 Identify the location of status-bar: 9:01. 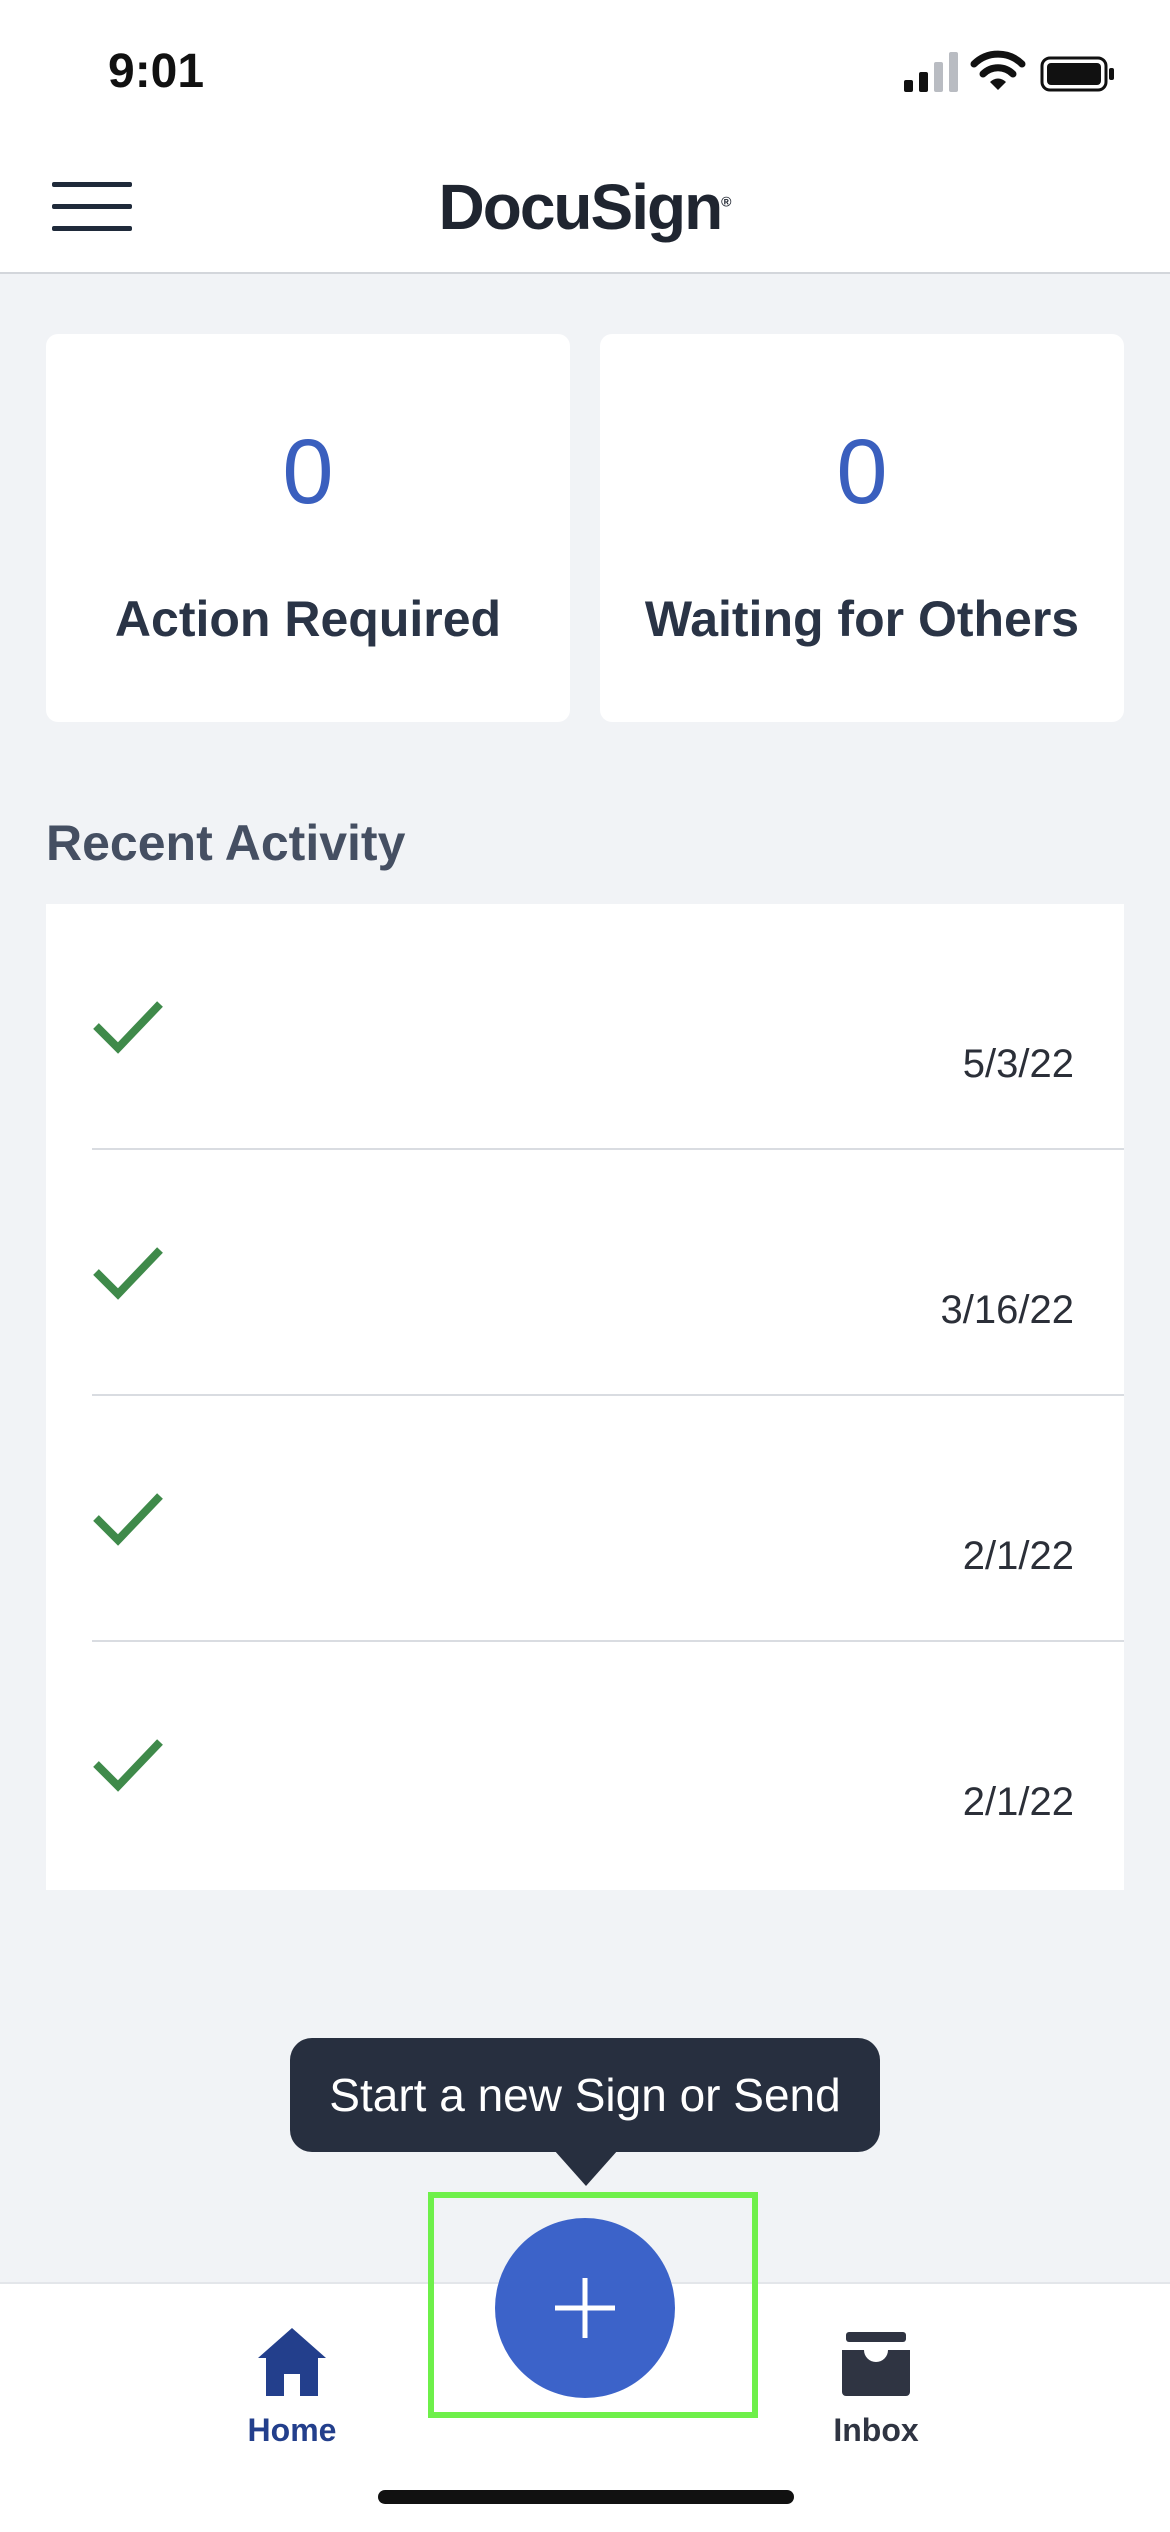
(585, 70).